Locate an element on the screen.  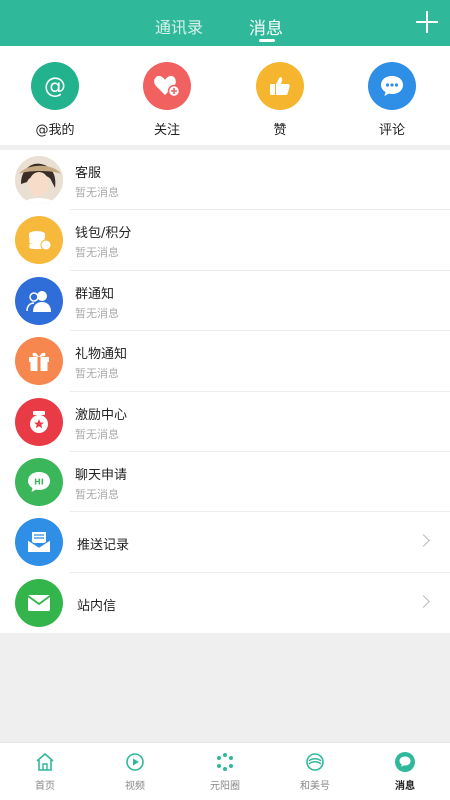
list-item-chat-request: HI 聊天申请 暂无消息 is located at coordinates (225, 482).